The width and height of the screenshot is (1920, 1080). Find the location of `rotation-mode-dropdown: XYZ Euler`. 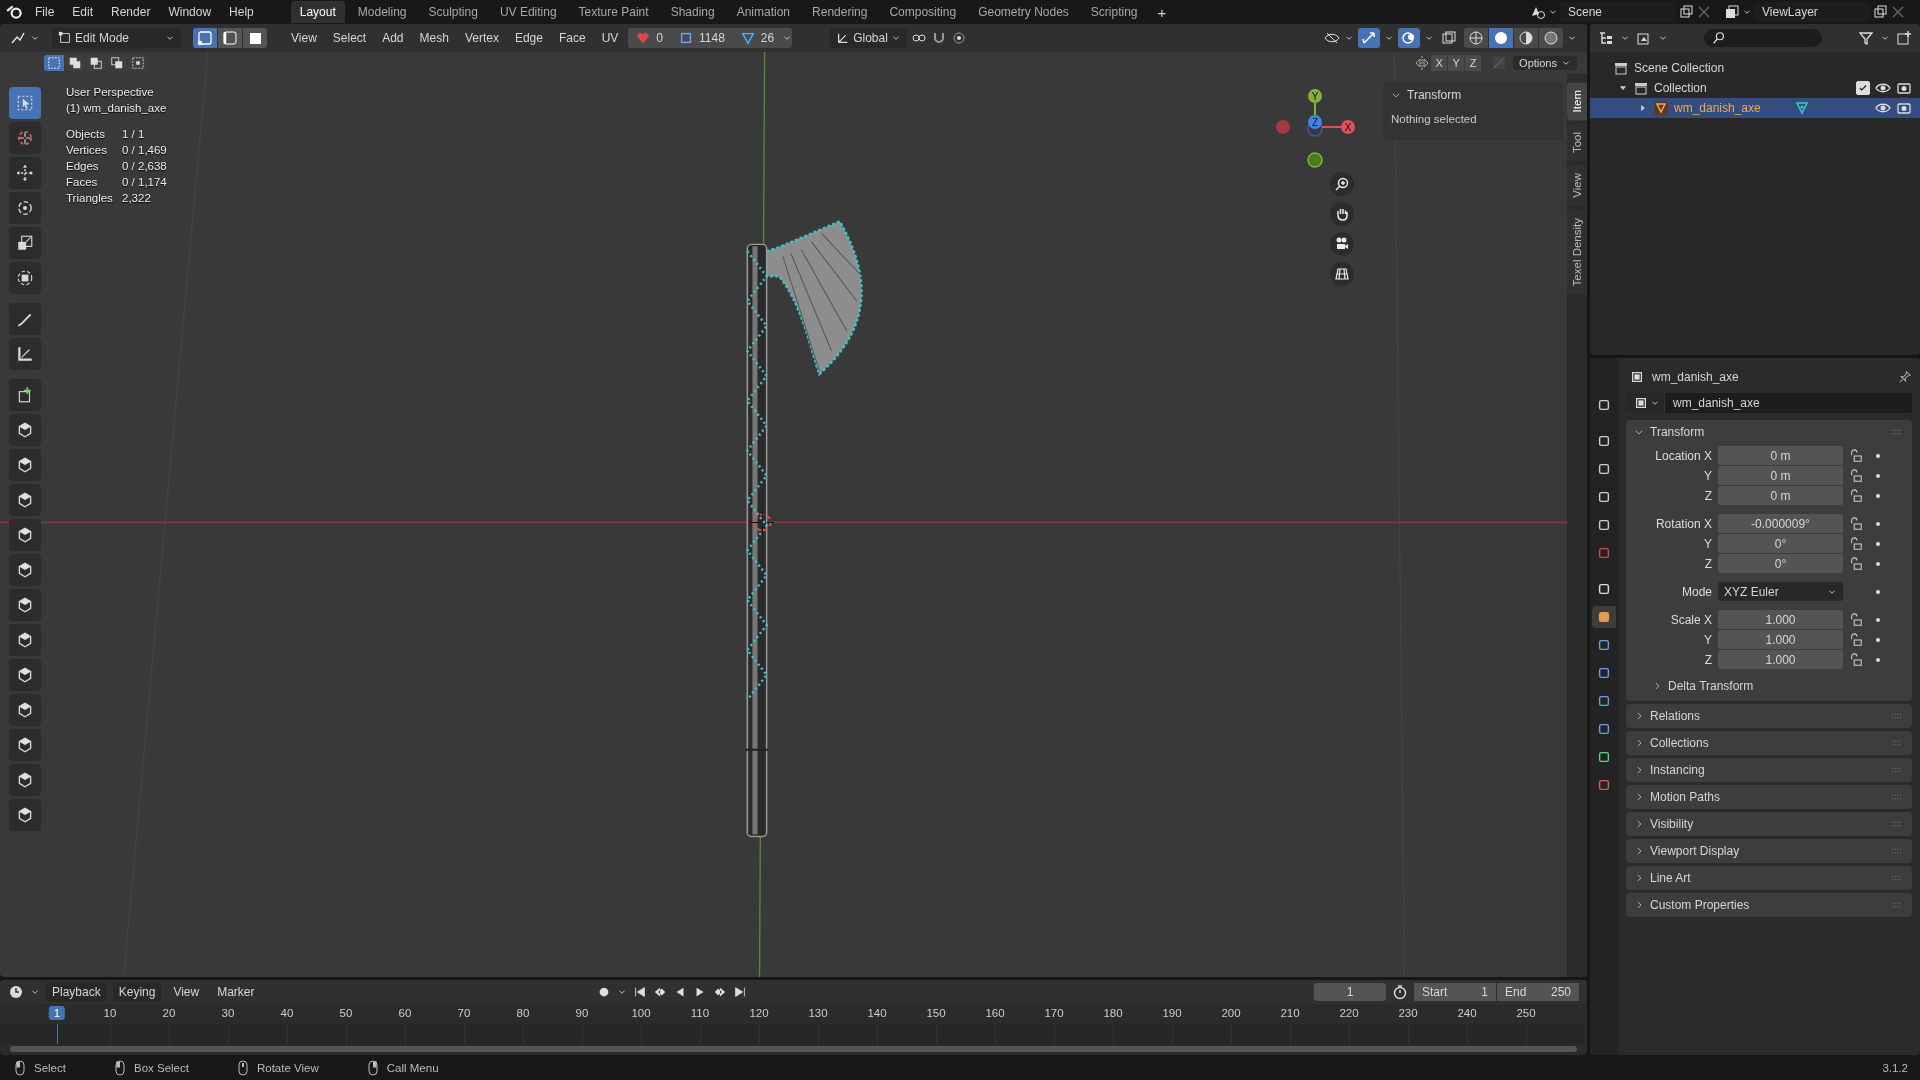

rotation-mode-dropdown: XYZ Euler is located at coordinates (1780, 591).